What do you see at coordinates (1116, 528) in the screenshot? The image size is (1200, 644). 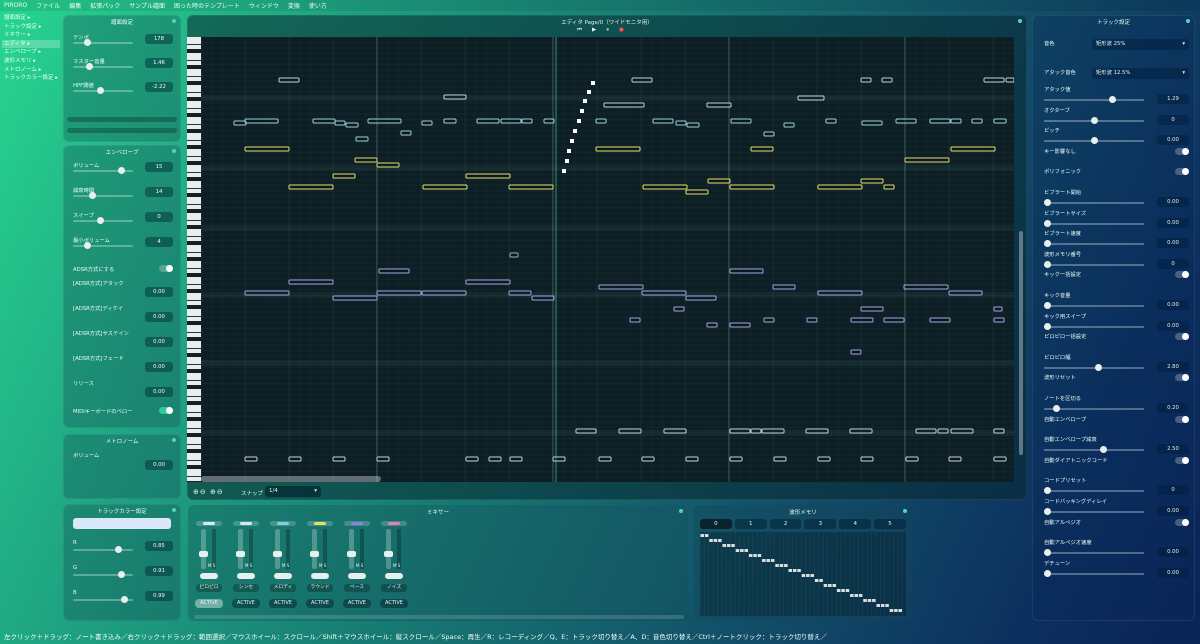 I see `track-row: 自動アルペジオ` at bounding box center [1116, 528].